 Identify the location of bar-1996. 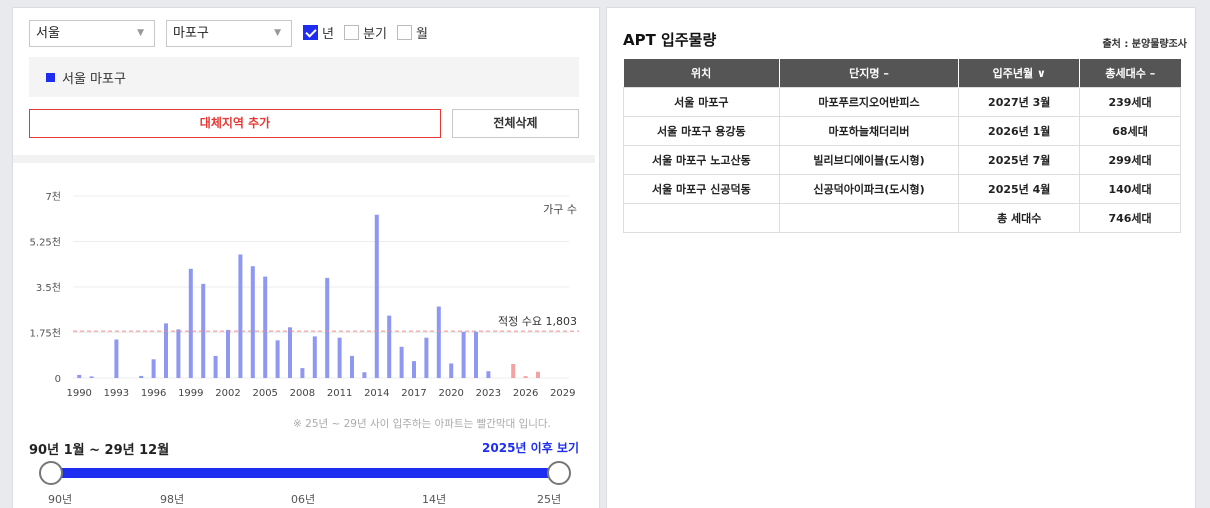
(153, 368).